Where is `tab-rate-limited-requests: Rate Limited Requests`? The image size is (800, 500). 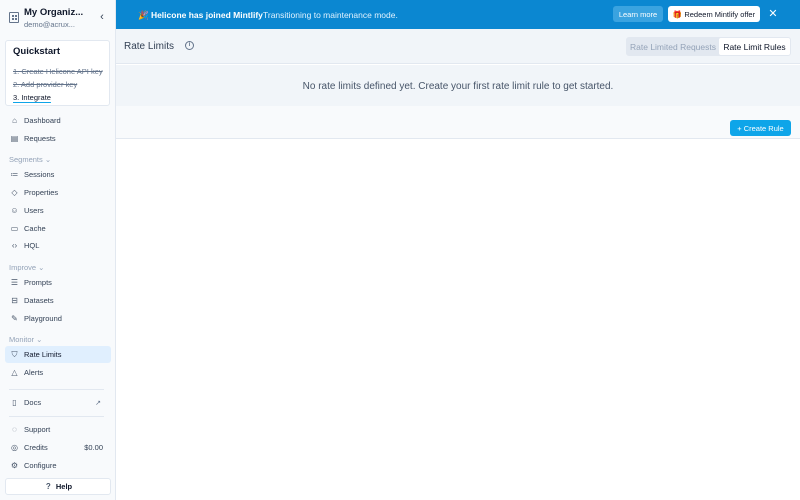
tab-rate-limited-requests: Rate Limited Requests is located at coordinates (673, 46).